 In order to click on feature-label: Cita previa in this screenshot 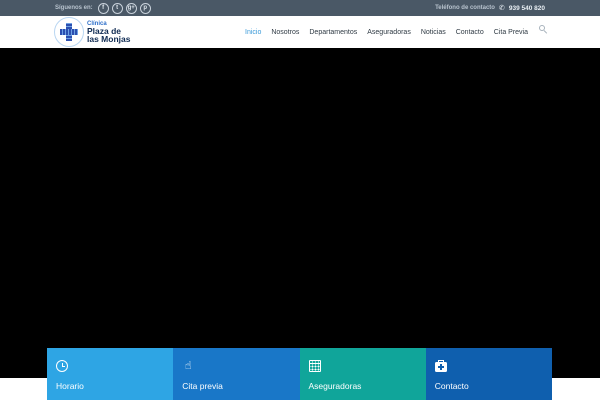, I will do `click(202, 386)`.